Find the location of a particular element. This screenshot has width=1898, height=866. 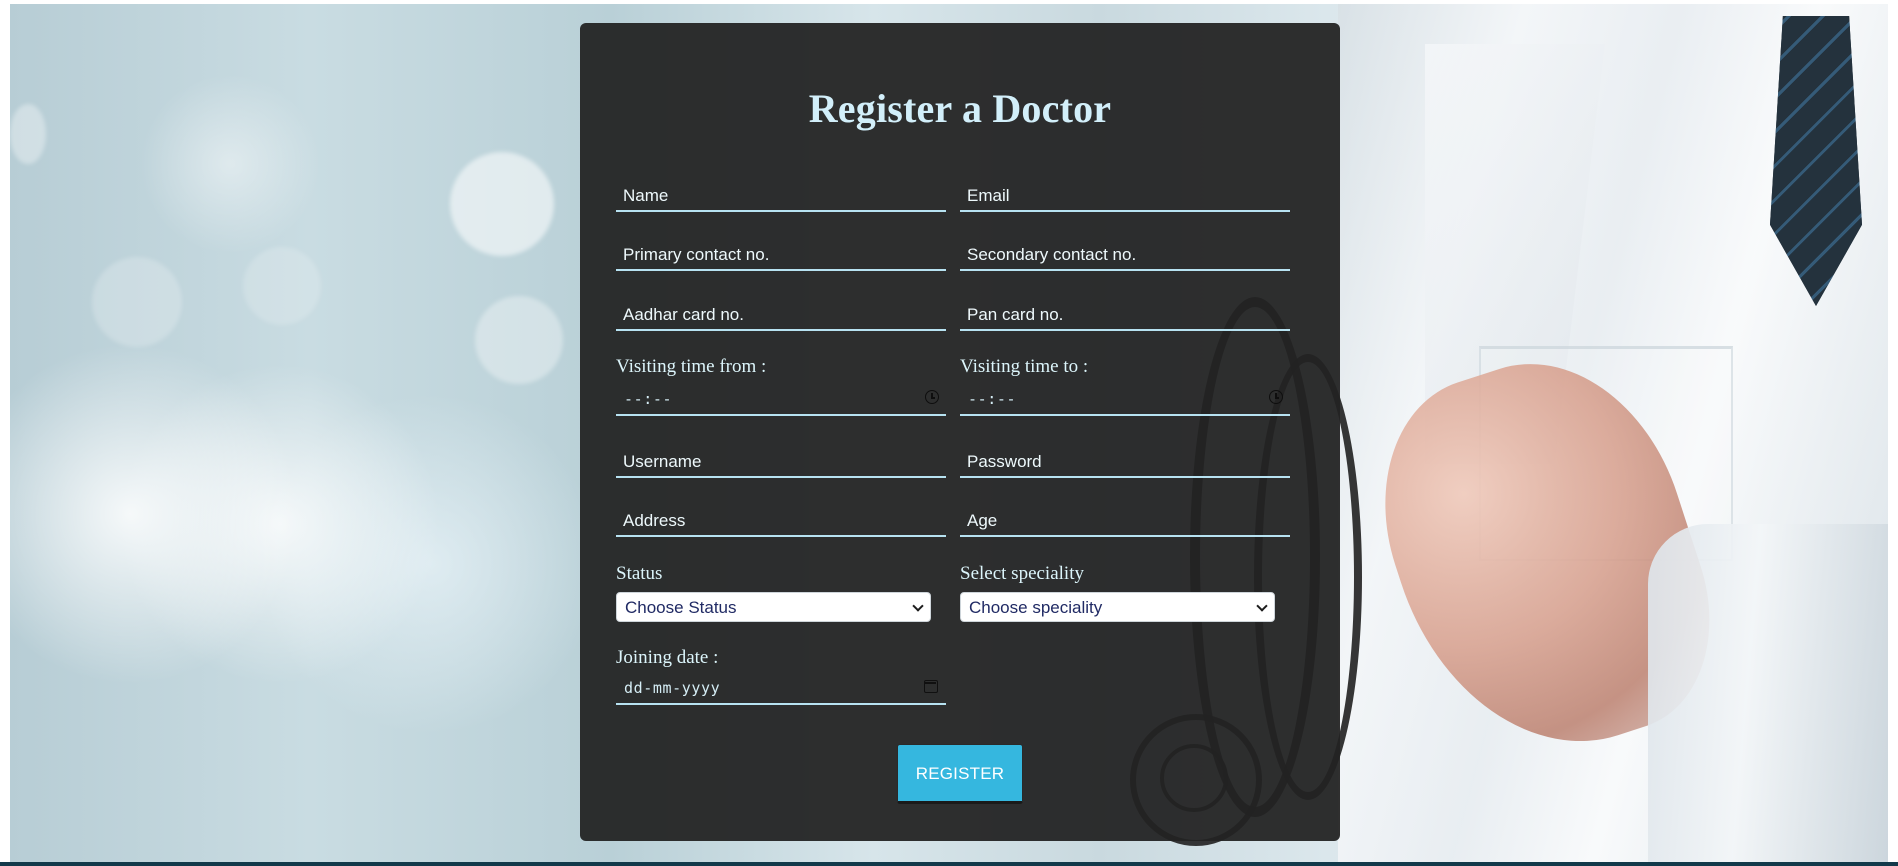

address-input is located at coordinates (781, 519).